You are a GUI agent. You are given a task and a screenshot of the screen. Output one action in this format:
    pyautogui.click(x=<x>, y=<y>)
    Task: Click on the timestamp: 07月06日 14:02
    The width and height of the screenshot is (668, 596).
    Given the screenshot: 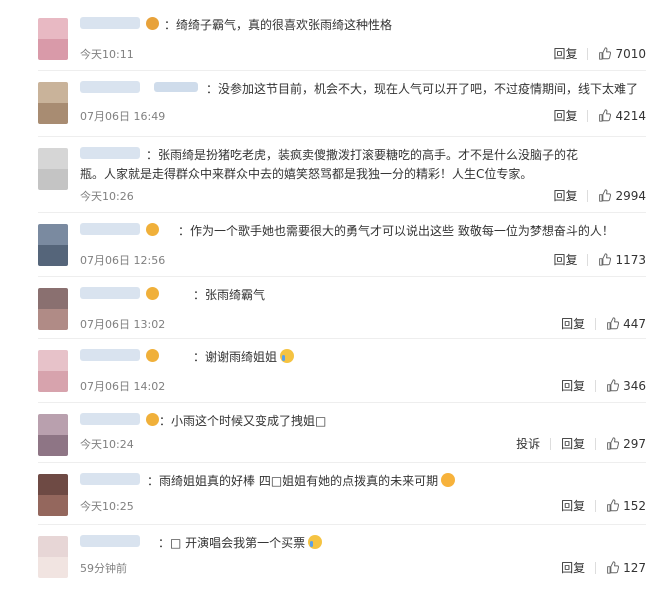 What is the action you would take?
    pyautogui.click(x=123, y=386)
    